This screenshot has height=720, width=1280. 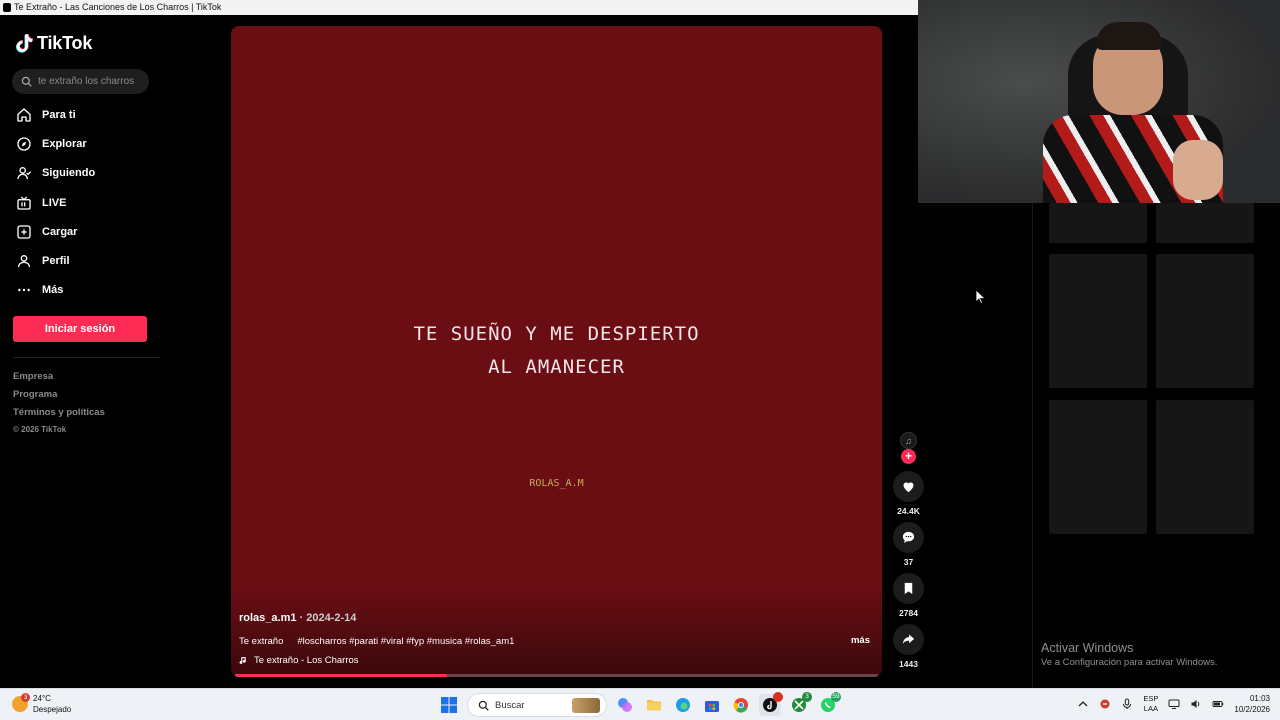 What do you see at coordinates (807, 697) in the screenshot?
I see `xbox-badge: 3` at bounding box center [807, 697].